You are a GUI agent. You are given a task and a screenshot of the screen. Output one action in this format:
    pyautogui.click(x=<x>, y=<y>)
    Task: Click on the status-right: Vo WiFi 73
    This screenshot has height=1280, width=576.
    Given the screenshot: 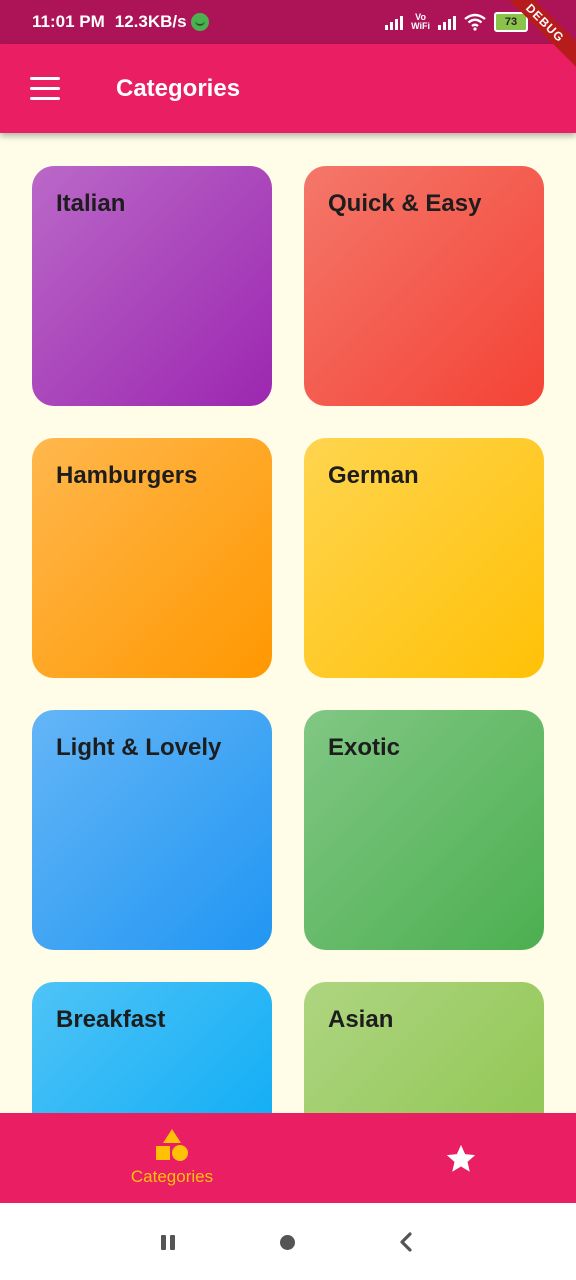 What is the action you would take?
    pyautogui.click(x=456, y=22)
    